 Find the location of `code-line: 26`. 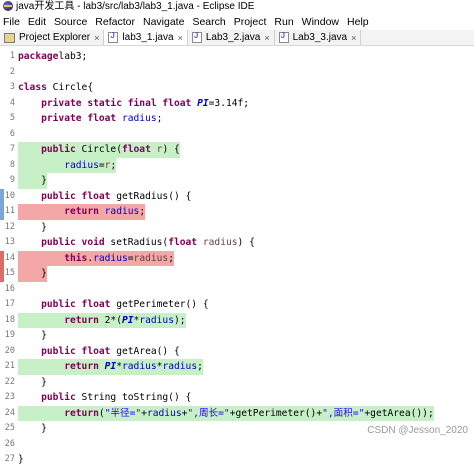

code-line: 26 is located at coordinates (237, 445).